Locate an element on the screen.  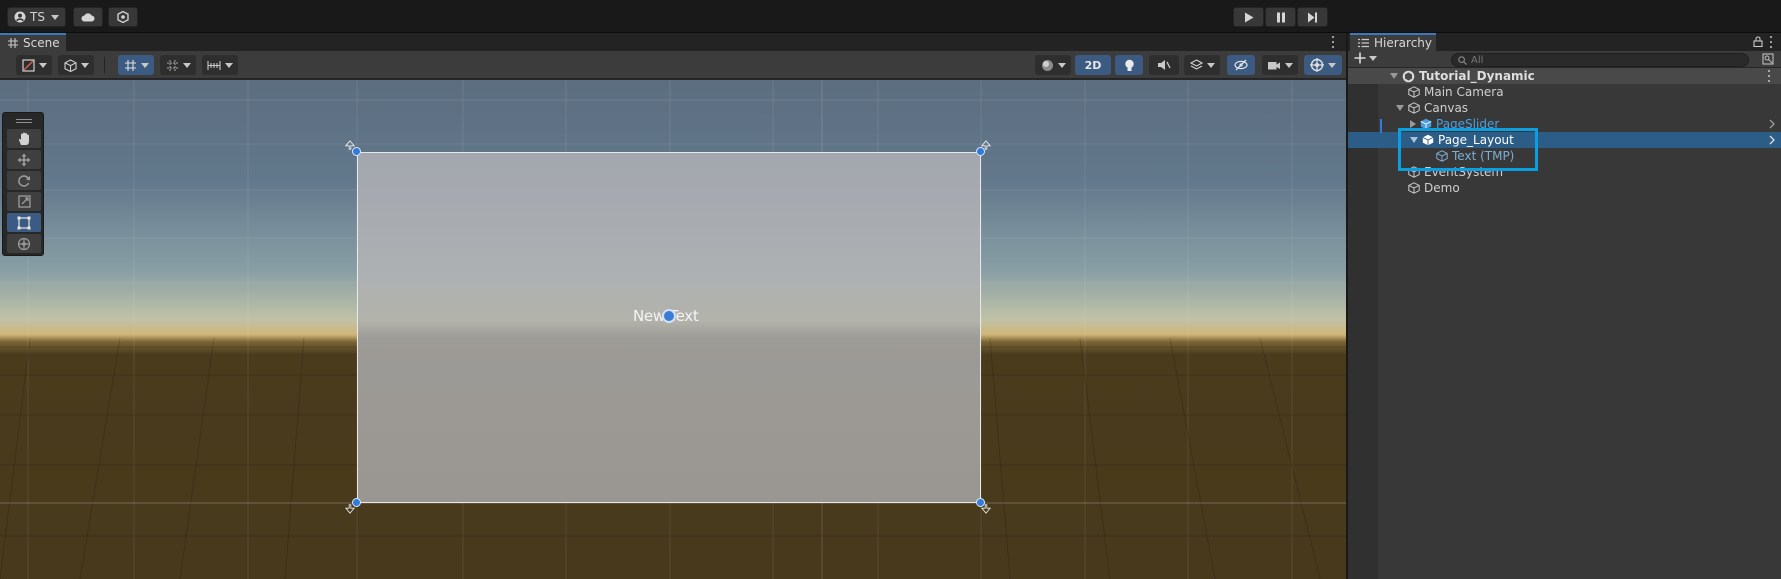
lightbulb-icon is located at coordinates (1129, 65).